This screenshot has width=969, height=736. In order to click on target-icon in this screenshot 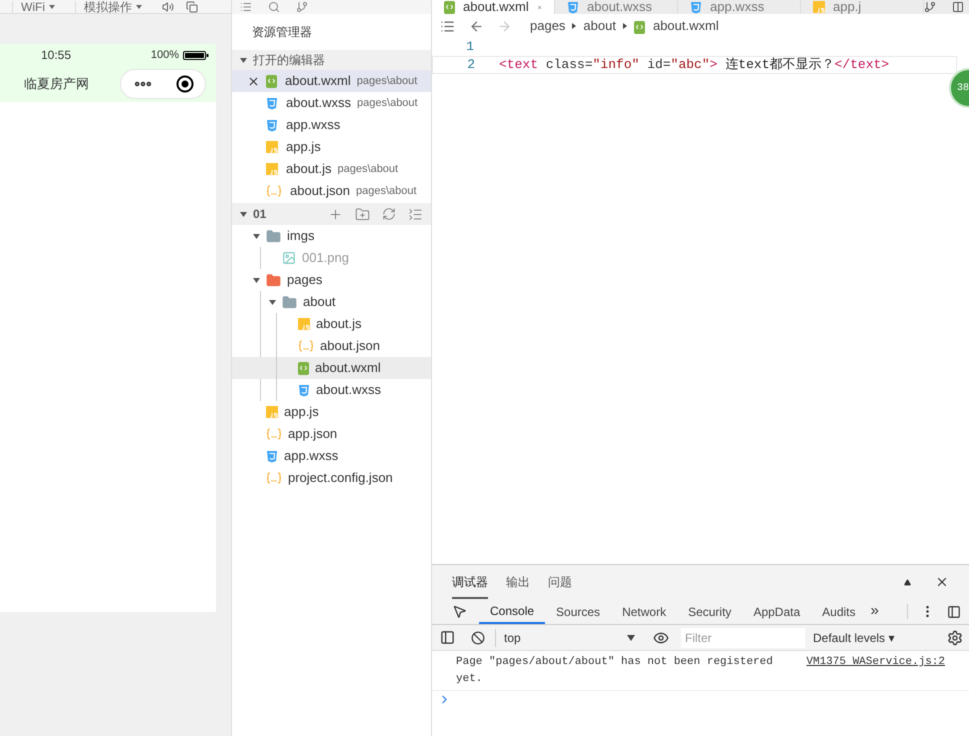, I will do `click(185, 84)`.